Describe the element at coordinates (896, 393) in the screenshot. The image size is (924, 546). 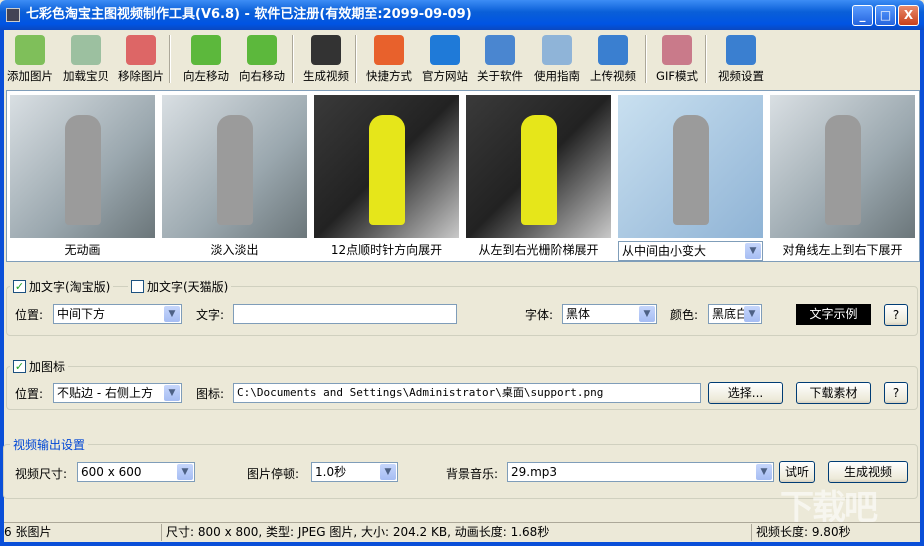
I see `icon-help-button: ?` at that location.